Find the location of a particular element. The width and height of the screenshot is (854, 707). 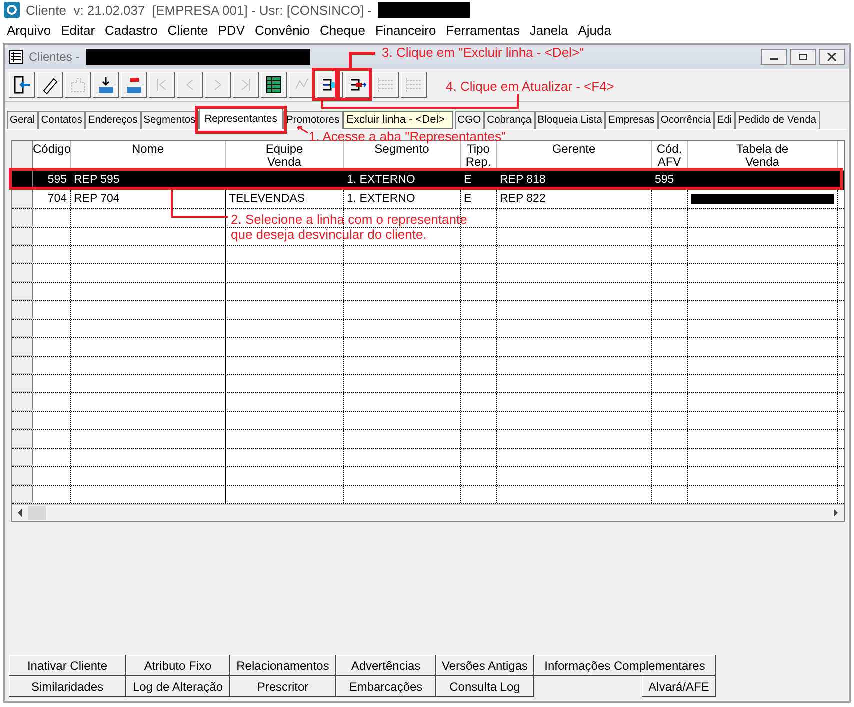

tab: Edi is located at coordinates (725, 120).